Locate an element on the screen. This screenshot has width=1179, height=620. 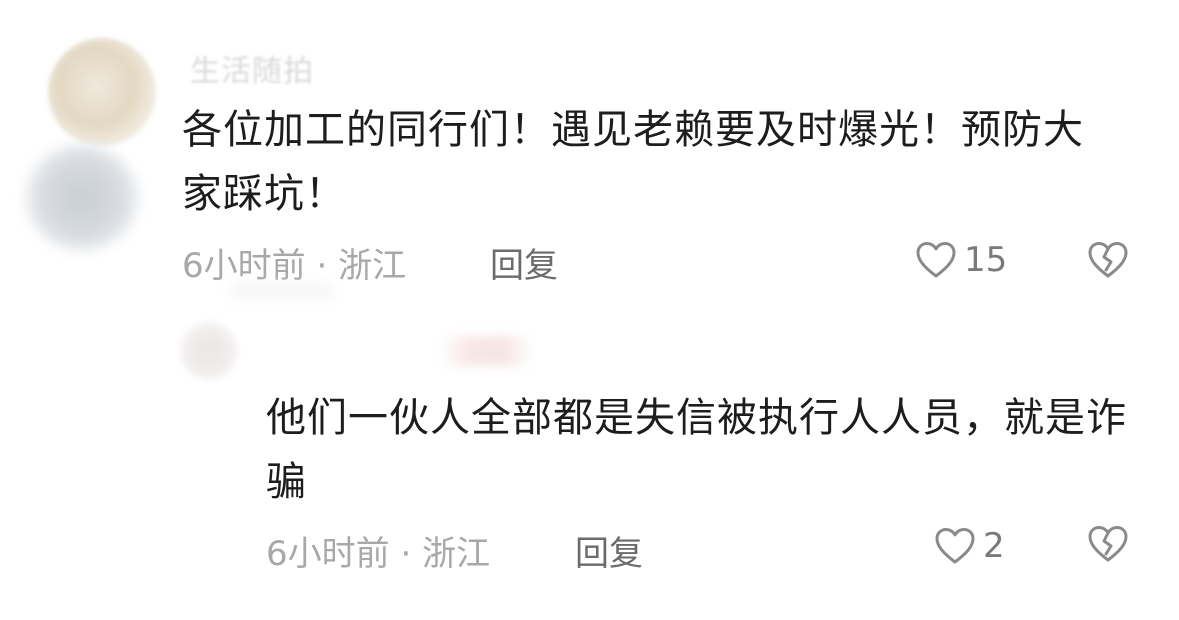
avatar-privacy-mask is located at coordinates (82, 197).